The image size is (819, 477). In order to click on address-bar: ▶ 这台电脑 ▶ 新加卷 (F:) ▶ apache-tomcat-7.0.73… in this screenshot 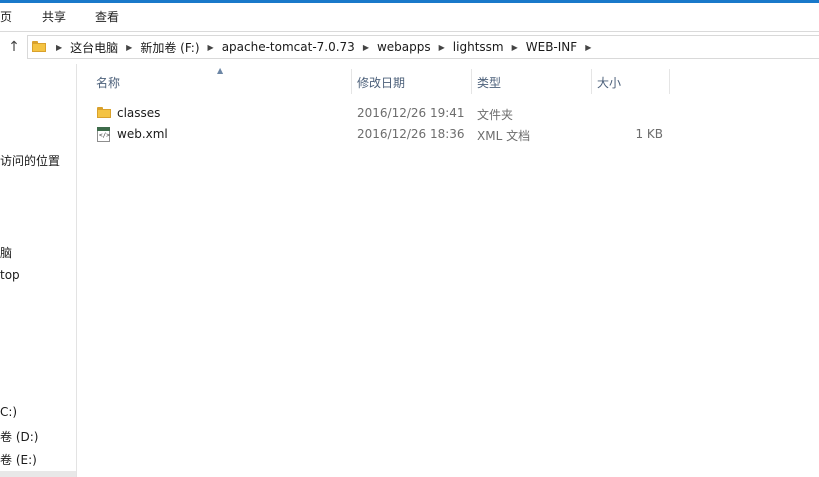, I will do `click(423, 47)`.